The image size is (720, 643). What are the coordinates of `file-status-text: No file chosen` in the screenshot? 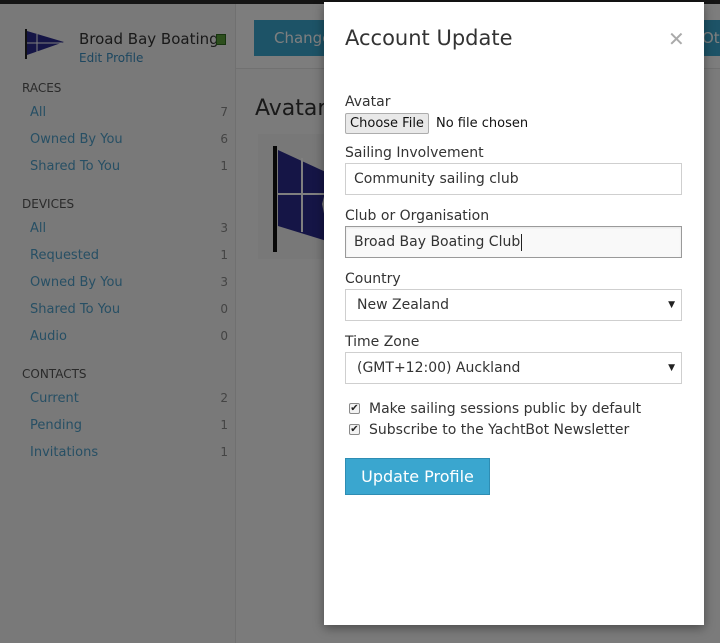 It's located at (482, 123).